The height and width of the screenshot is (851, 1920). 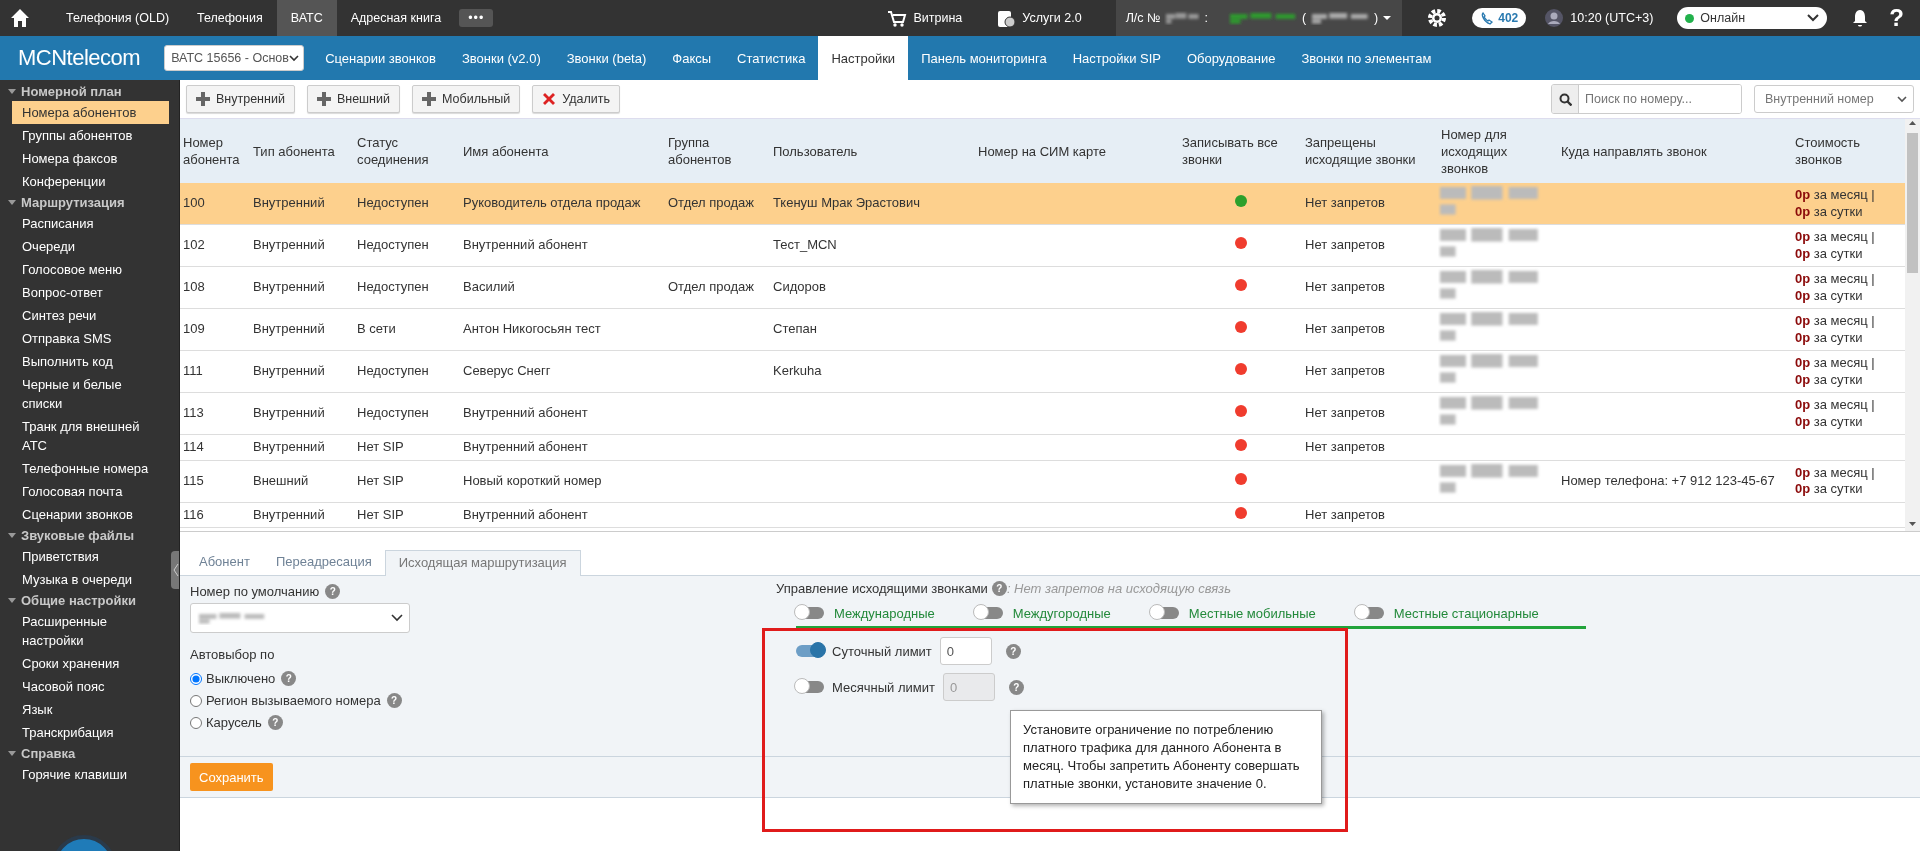 What do you see at coordinates (1042, 329) in the screenshot?
I see `table-row: 109 Внутренний В сети Антон Никогосьян тест Степан Нет запретов 0р за месяц | 0р за сутки` at bounding box center [1042, 329].